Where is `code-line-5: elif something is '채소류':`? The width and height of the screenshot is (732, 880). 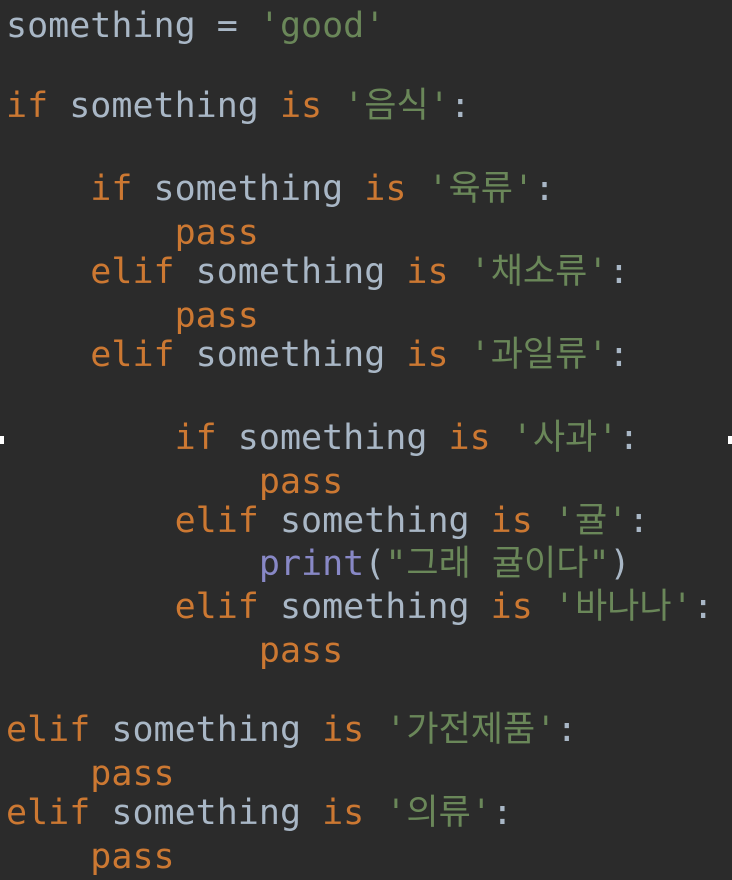 code-line-5: elif something is '채소류': is located at coordinates (317, 272).